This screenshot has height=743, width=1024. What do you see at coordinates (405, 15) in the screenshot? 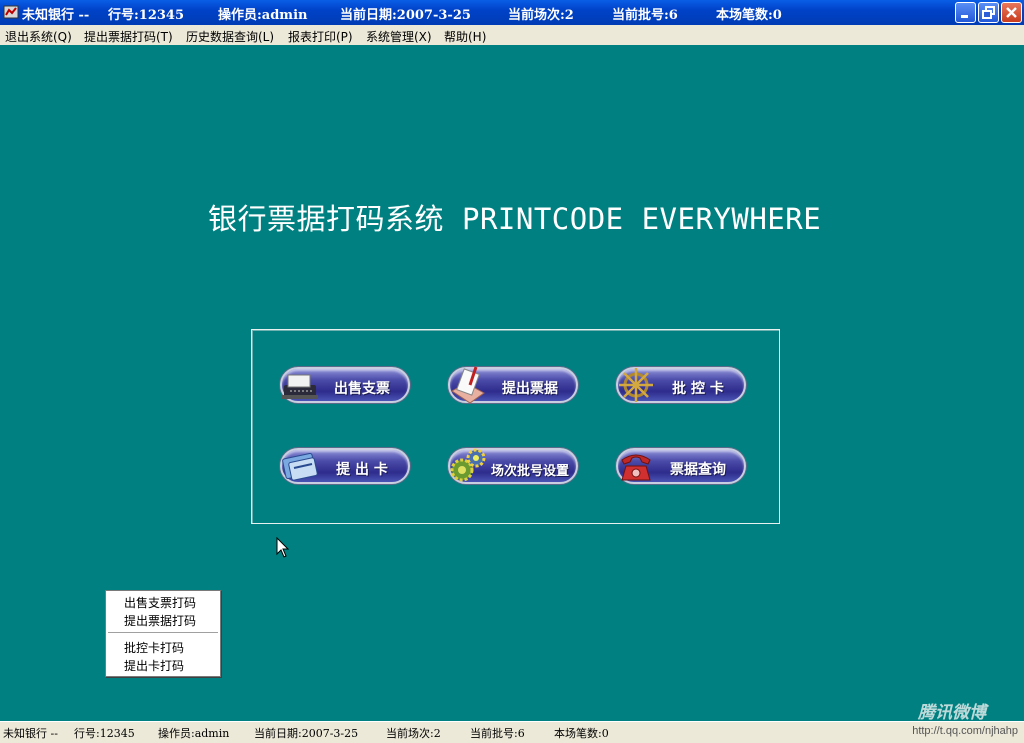
I see `title-date: 当前日期:2007-3-25` at bounding box center [405, 15].